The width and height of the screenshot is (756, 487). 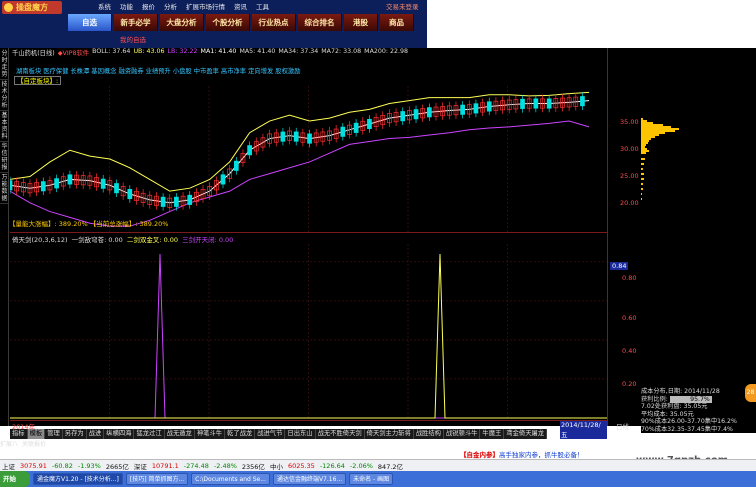 I want to click on tab-stock: 个股分析, so click(x=228, y=22).